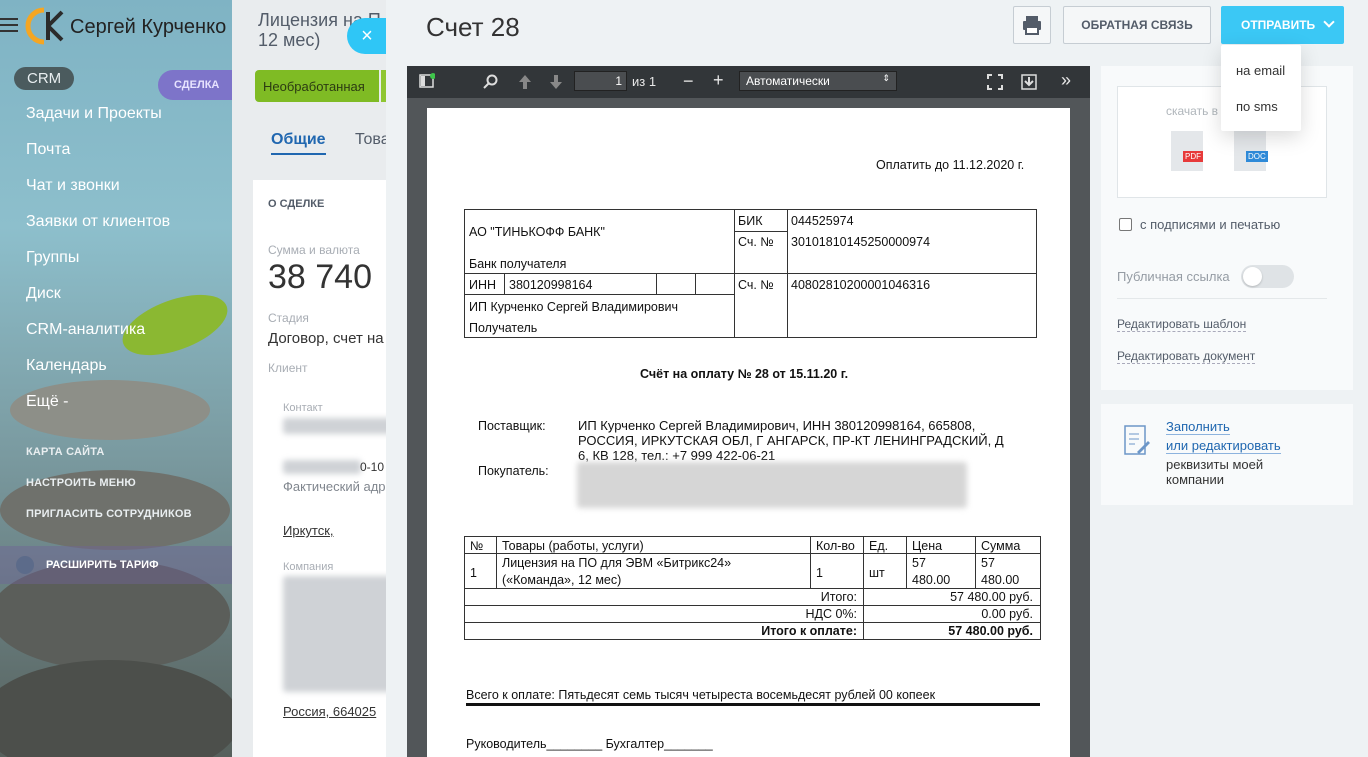 The height and width of the screenshot is (757, 1368). What do you see at coordinates (98, 230) in the screenshot?
I see `sidebar-item-requests: Заявки от клиентов` at bounding box center [98, 230].